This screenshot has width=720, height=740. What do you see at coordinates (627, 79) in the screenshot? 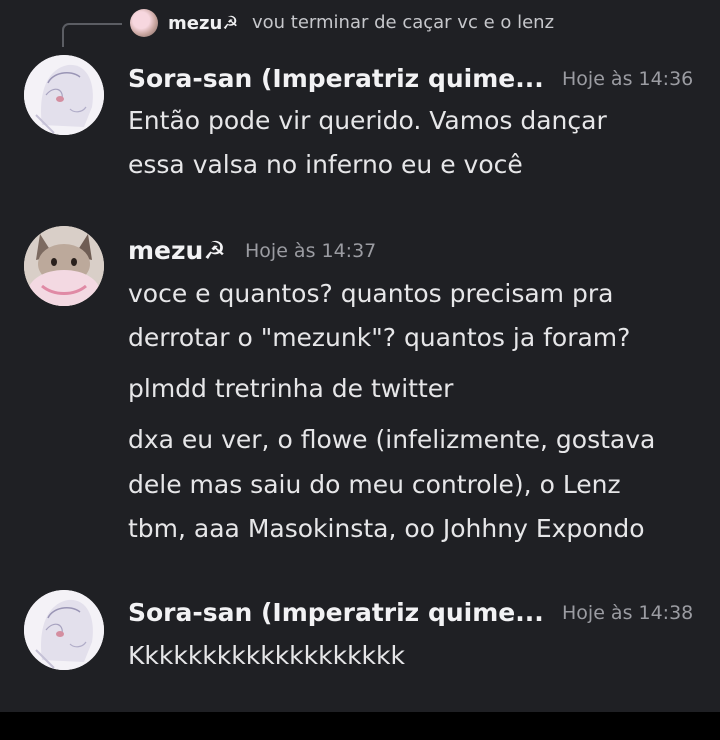
I see `message-timestamp: Hoje às 14:36` at bounding box center [627, 79].